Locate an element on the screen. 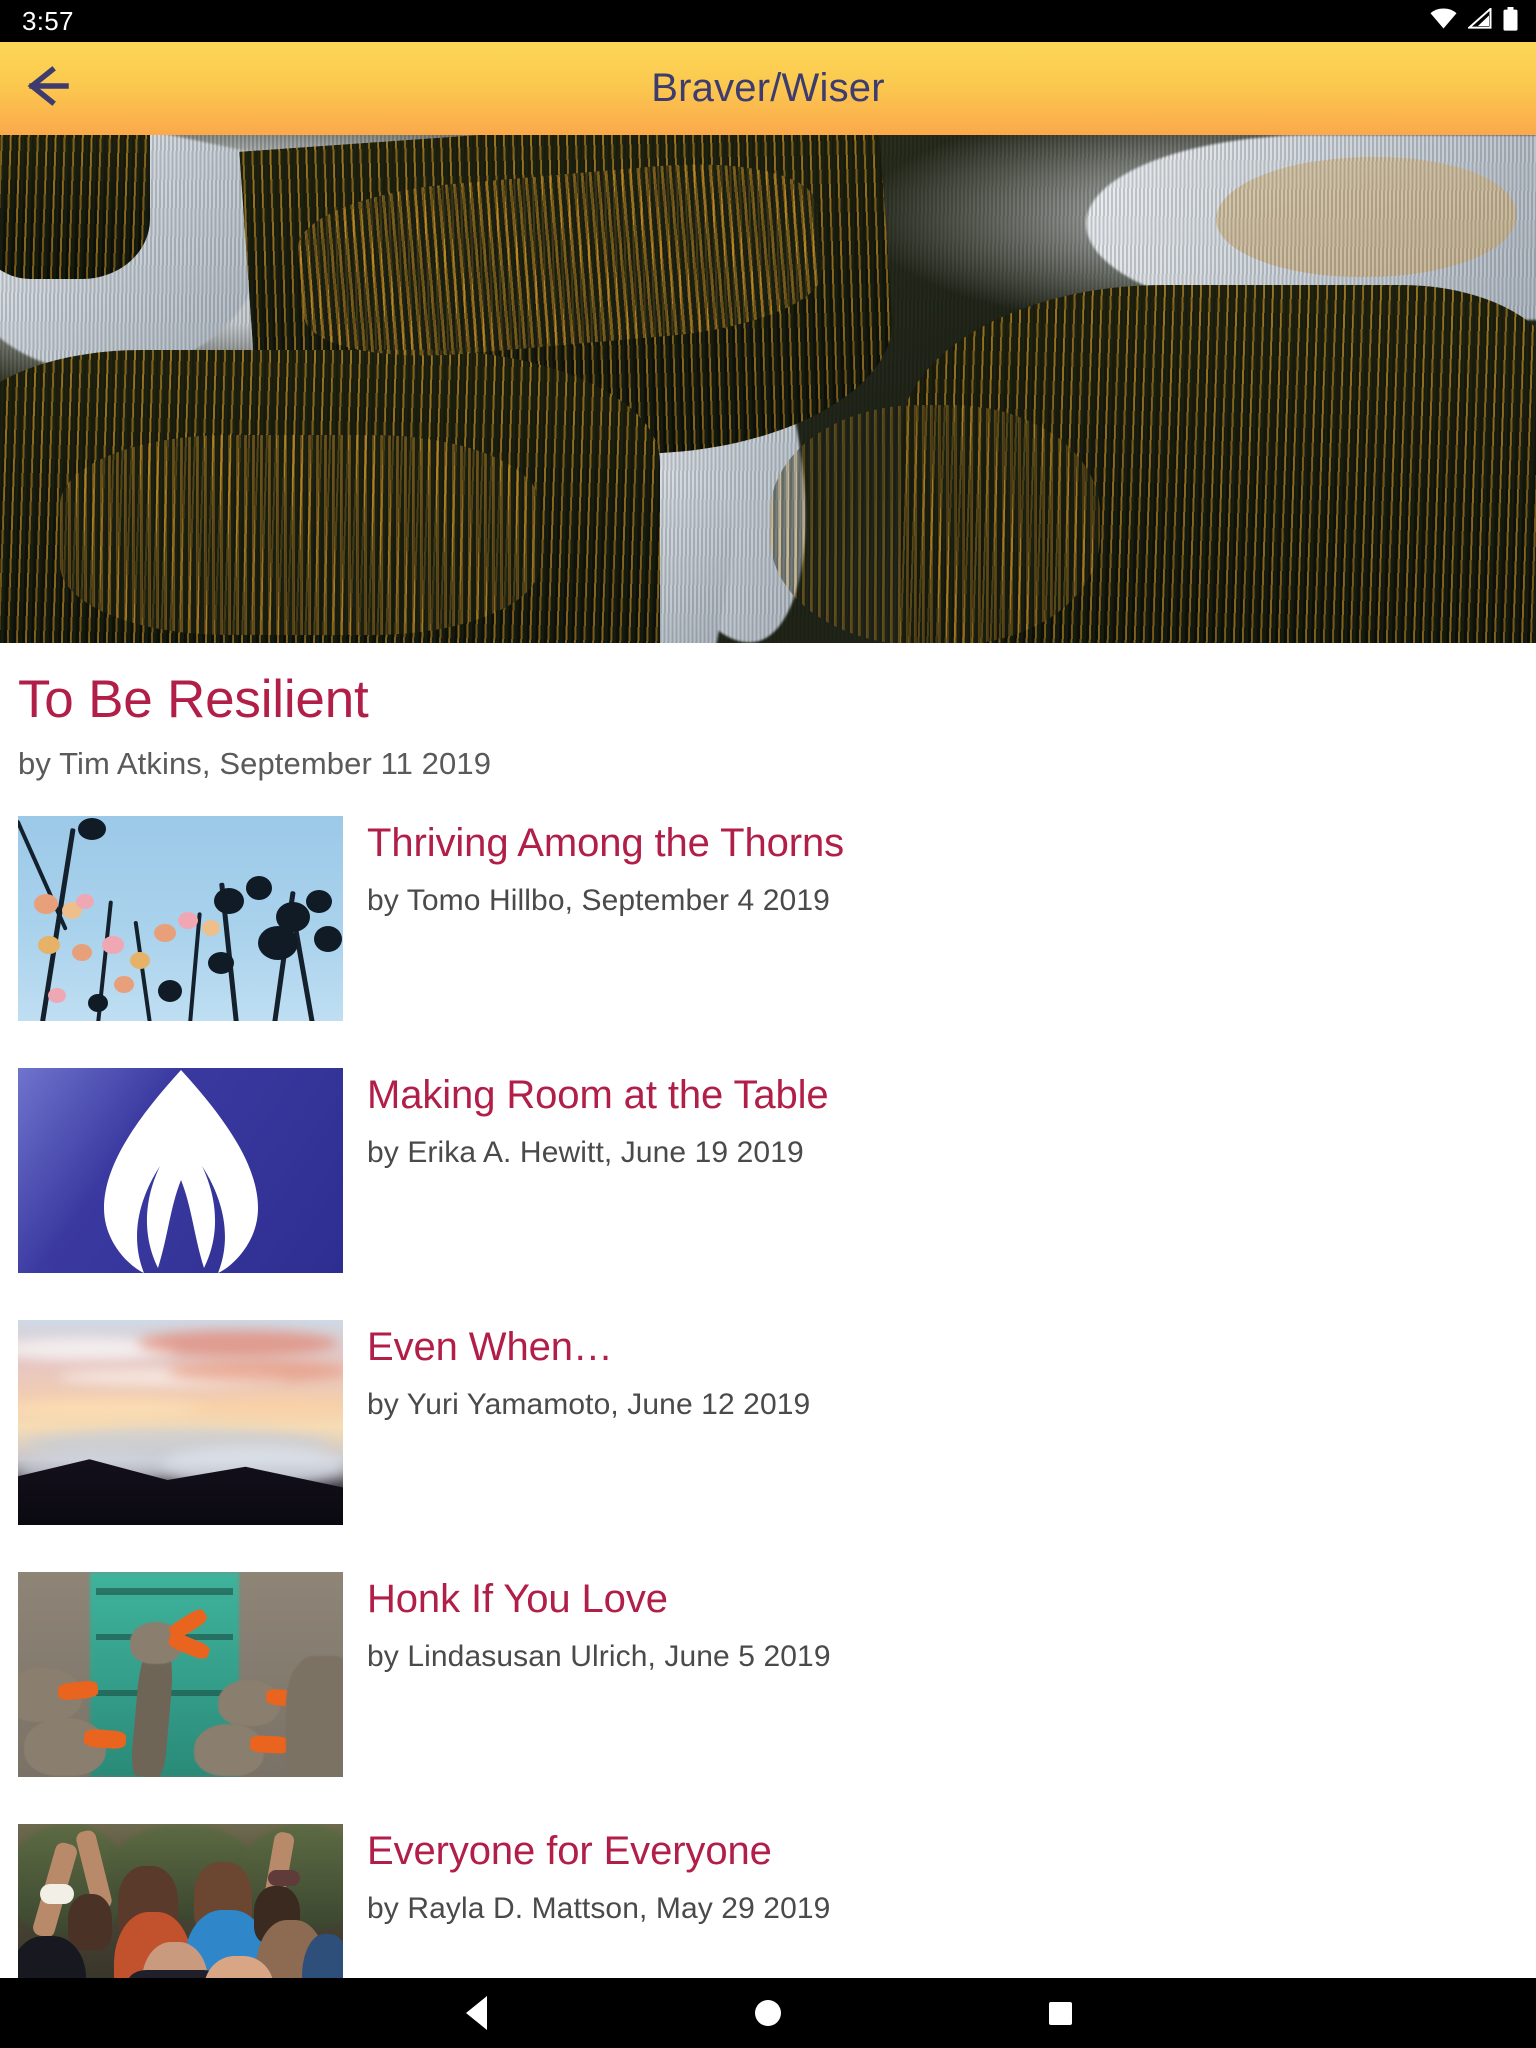 This screenshot has width=1536, height=2048. article-thumbnail-thistle is located at coordinates (180, 919).